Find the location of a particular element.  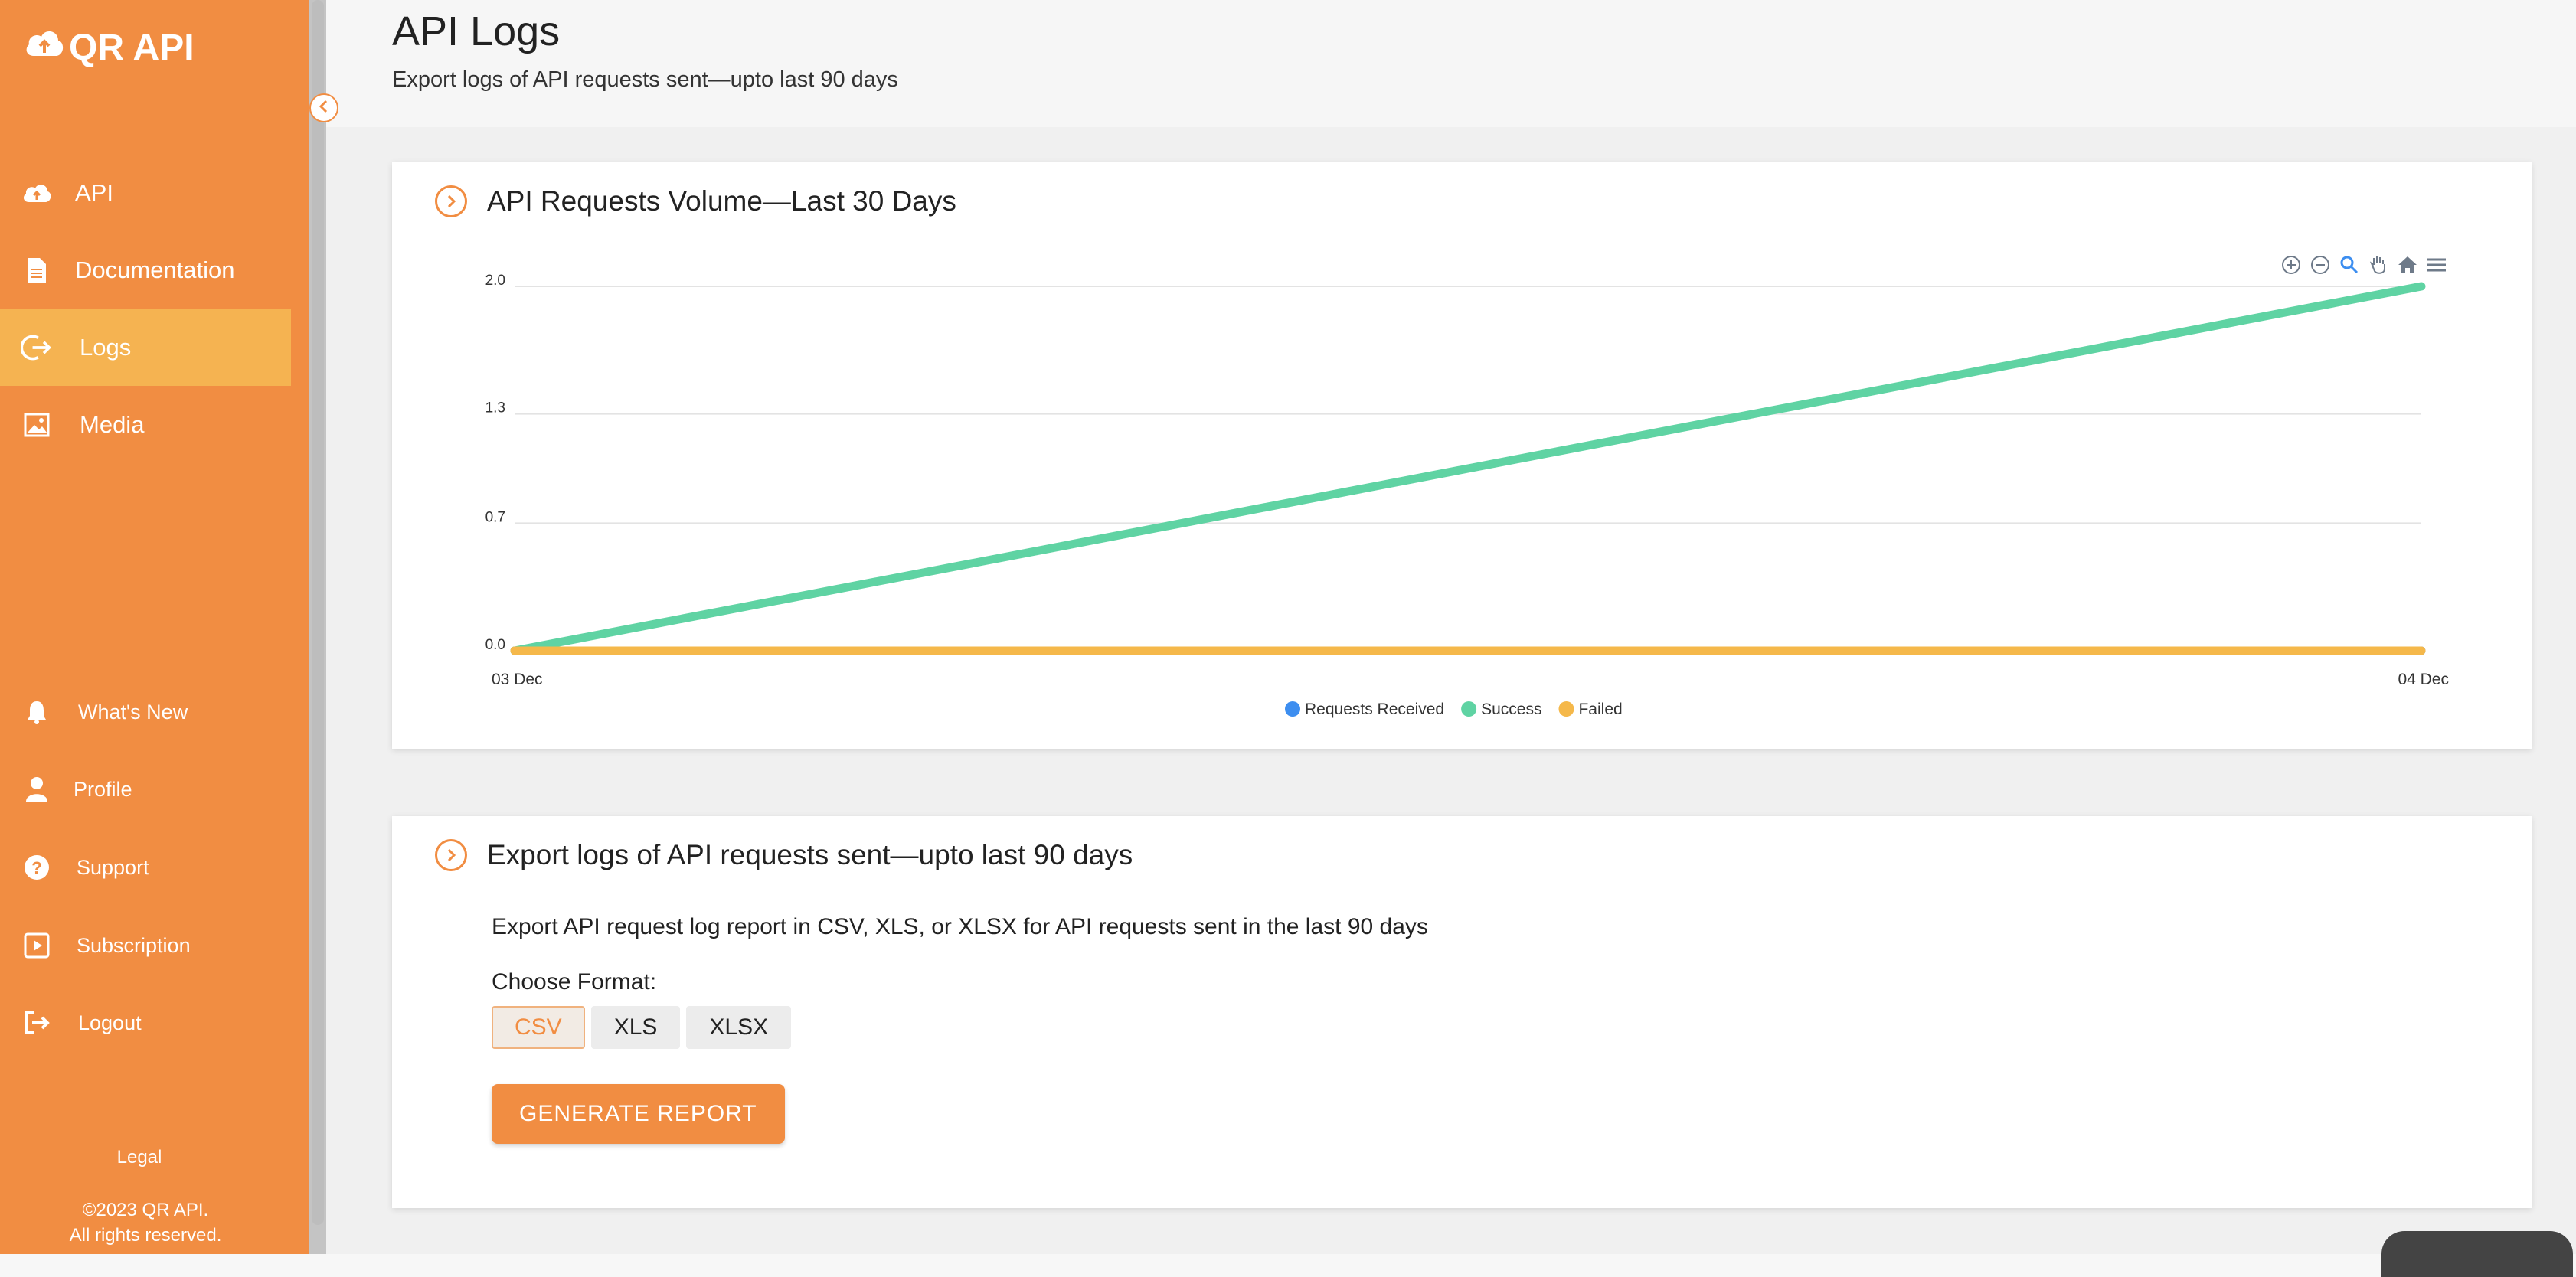

sidebar-item-logs: Logs is located at coordinates (145, 348).